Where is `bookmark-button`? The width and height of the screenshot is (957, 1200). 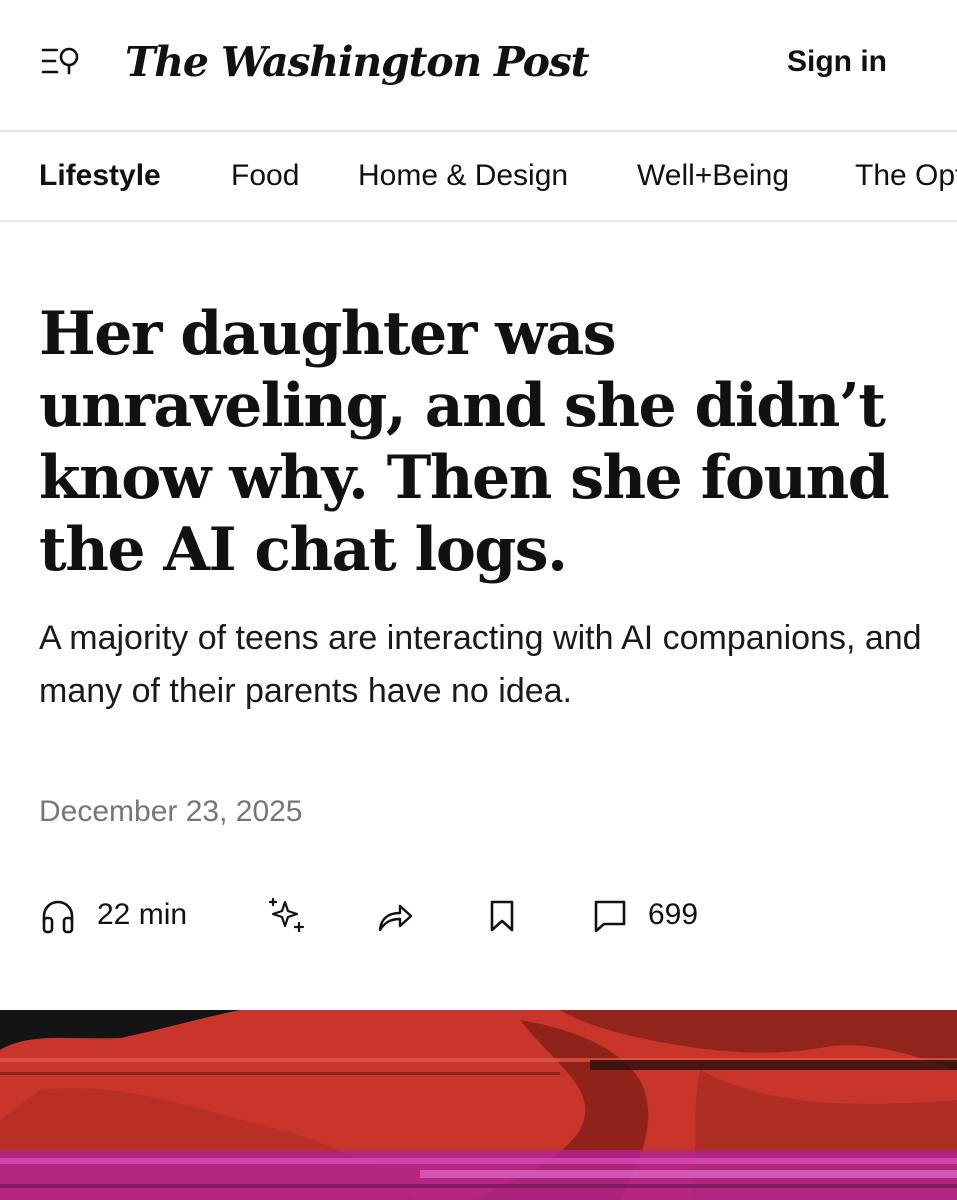 bookmark-button is located at coordinates (502, 915).